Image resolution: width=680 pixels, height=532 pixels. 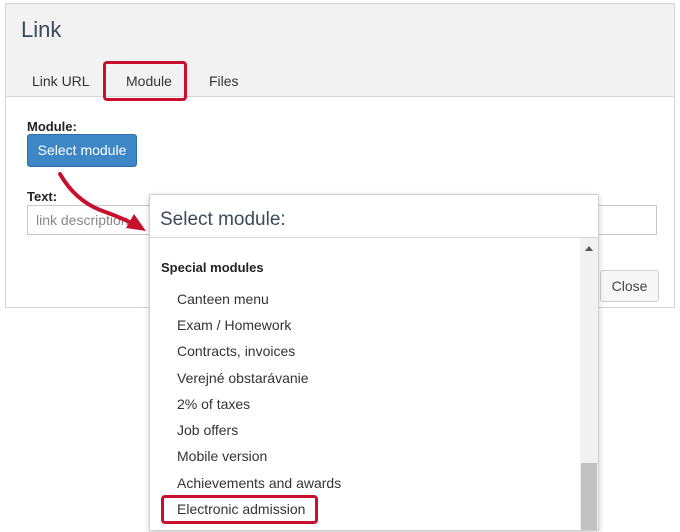 What do you see at coordinates (207, 430) in the screenshot?
I see `list-item-job-offers: Job offers` at bounding box center [207, 430].